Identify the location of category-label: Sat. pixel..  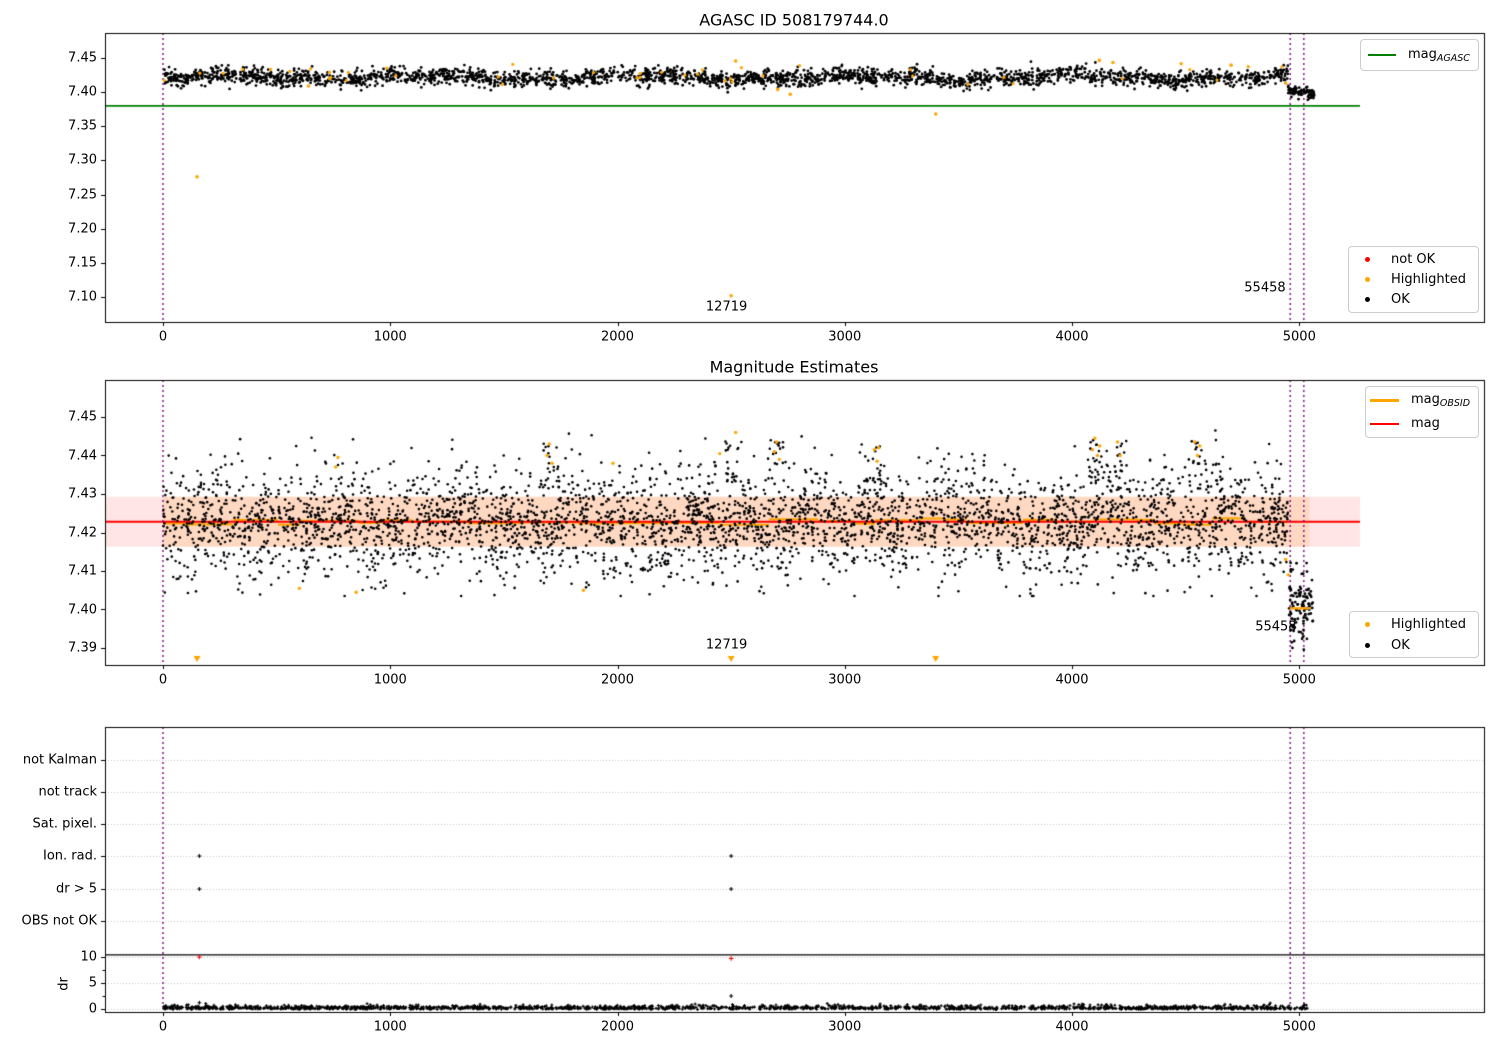
(64, 824).